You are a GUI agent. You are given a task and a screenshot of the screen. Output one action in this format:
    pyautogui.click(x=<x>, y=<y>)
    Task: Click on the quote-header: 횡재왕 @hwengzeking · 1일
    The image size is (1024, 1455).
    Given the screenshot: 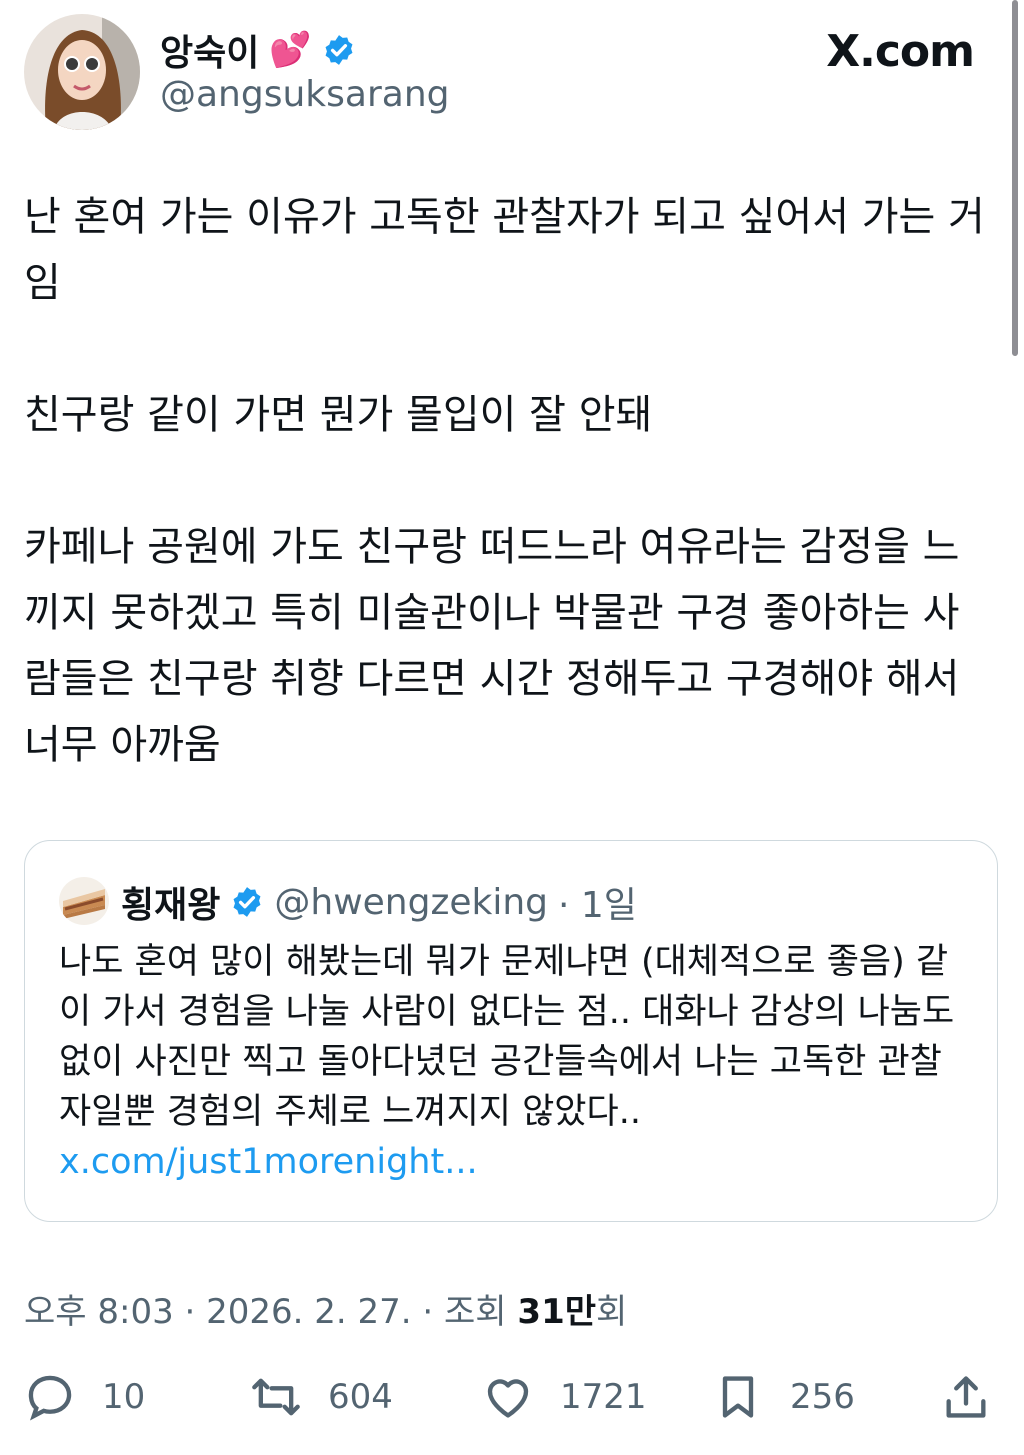 What is the action you would take?
    pyautogui.click(x=379, y=902)
    